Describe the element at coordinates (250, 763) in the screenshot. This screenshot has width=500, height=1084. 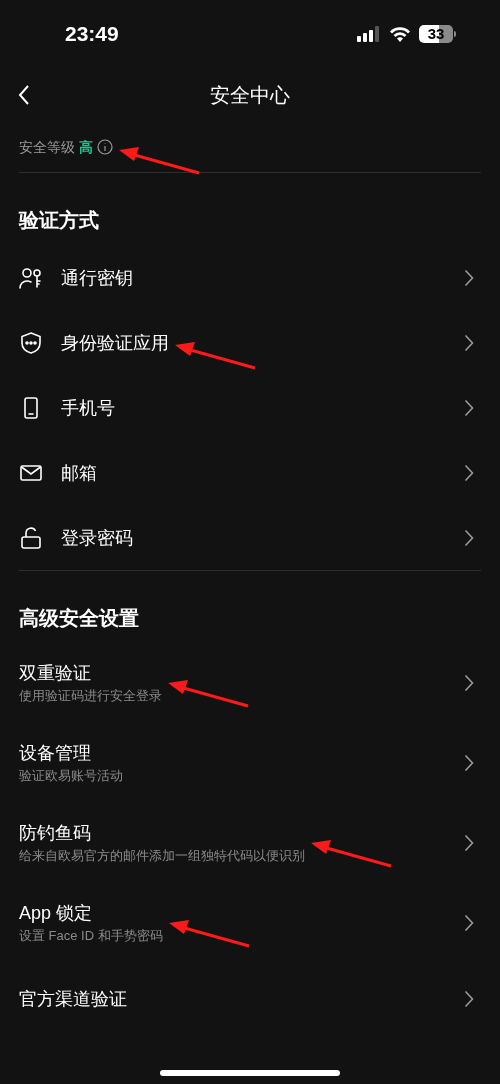
I see `settings-row: 设备管理 验证欧易账号活动` at that location.